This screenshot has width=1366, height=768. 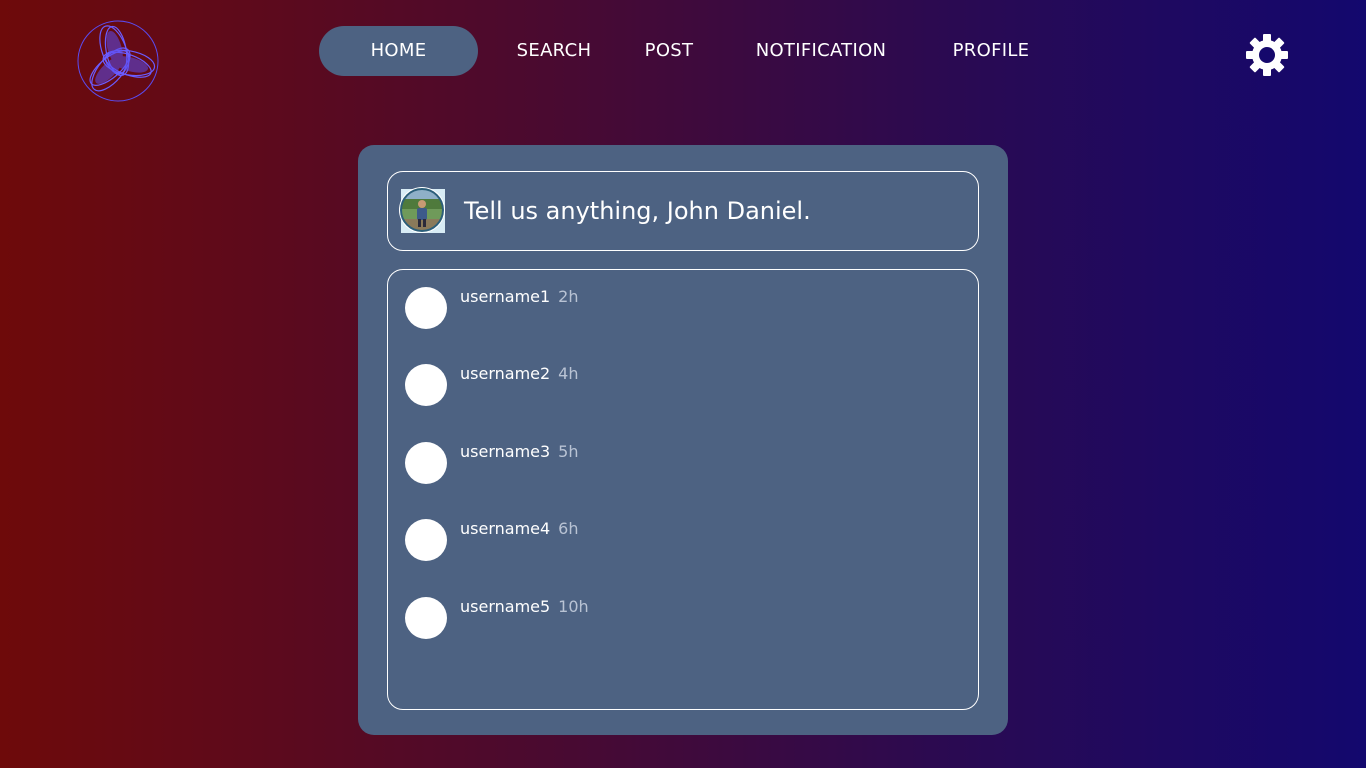 I want to click on feed-timestamp: 5h, so click(x=568, y=451).